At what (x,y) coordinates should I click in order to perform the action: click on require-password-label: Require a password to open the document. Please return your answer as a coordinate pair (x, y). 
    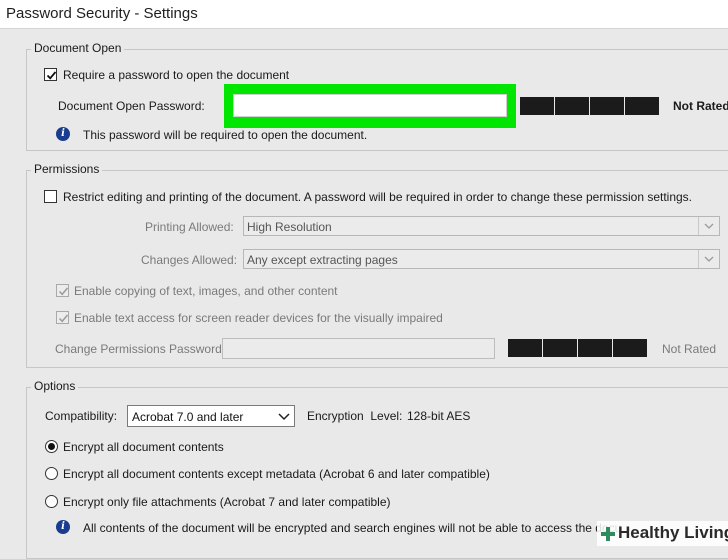
    Looking at the image, I should click on (176, 75).